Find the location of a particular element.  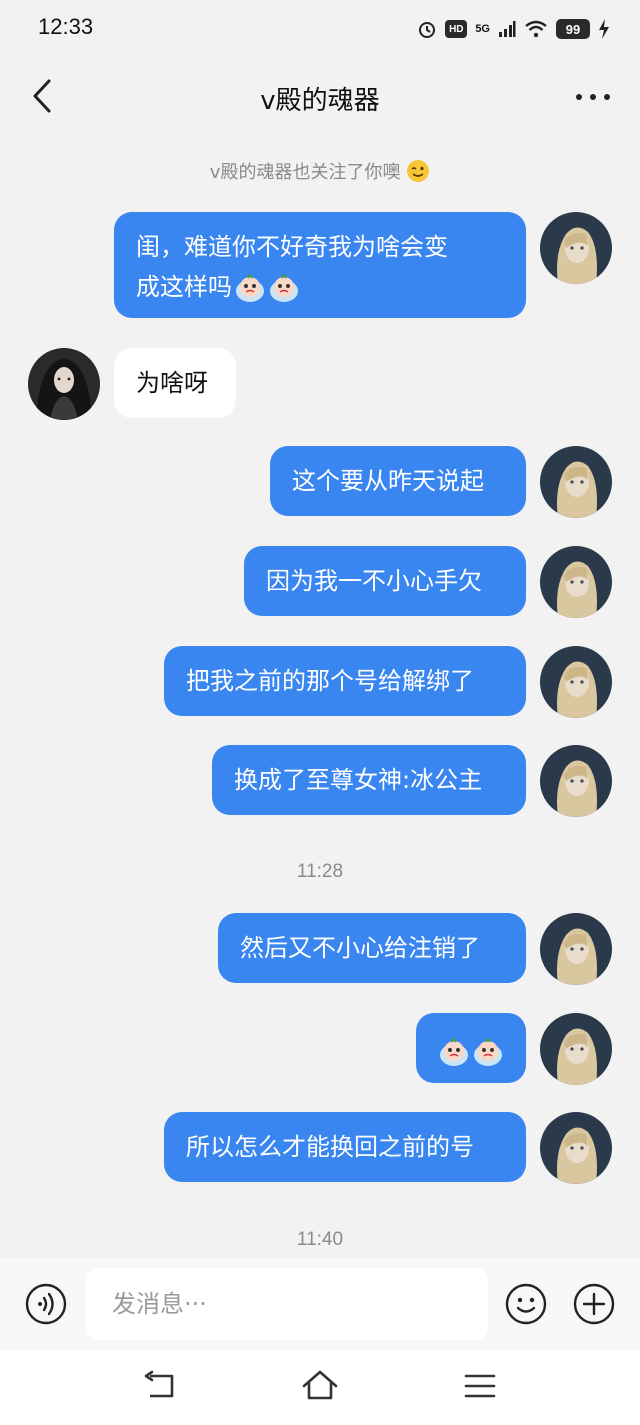

message-bubble-outgoing: 所以怎么才能换回之前的号 is located at coordinates (345, 1147).